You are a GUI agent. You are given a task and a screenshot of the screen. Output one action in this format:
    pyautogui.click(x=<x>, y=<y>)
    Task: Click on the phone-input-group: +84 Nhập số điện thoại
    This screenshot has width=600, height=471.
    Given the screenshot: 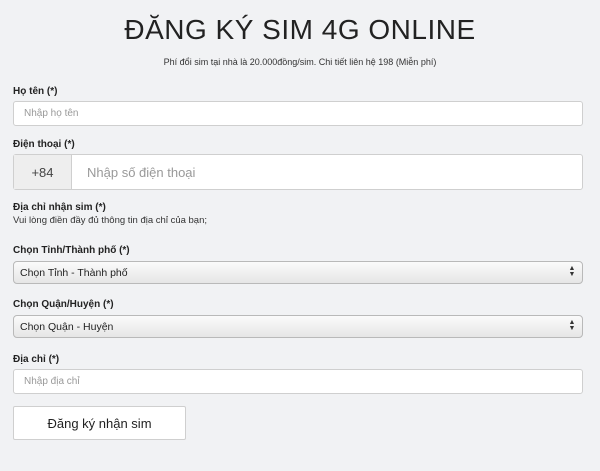 What is the action you would take?
    pyautogui.click(x=298, y=172)
    